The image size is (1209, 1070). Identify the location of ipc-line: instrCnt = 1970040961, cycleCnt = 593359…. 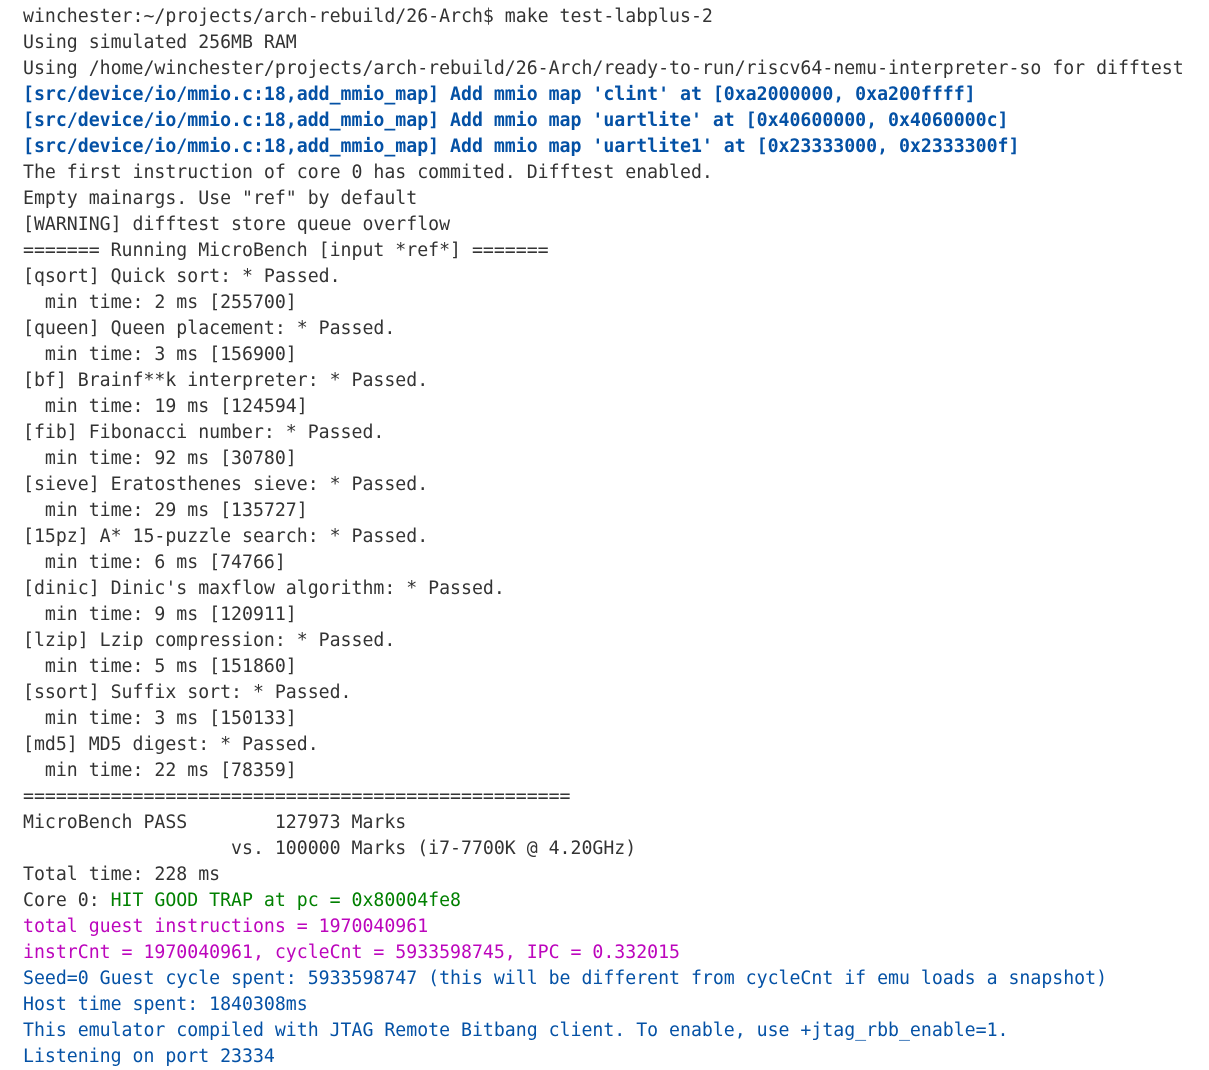
(351, 952).